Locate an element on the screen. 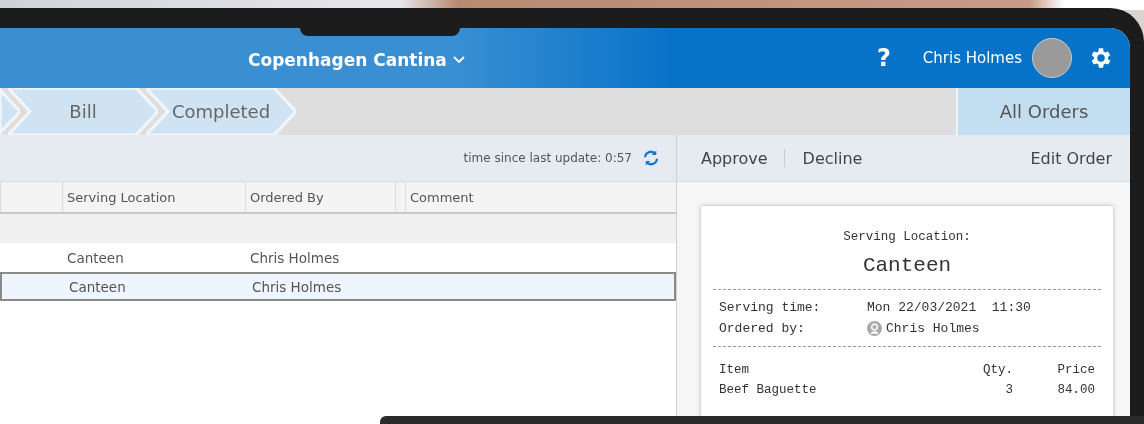 Image resolution: width=1144 pixels, height=424 pixels. user-name: Chris Holmes is located at coordinates (972, 58).